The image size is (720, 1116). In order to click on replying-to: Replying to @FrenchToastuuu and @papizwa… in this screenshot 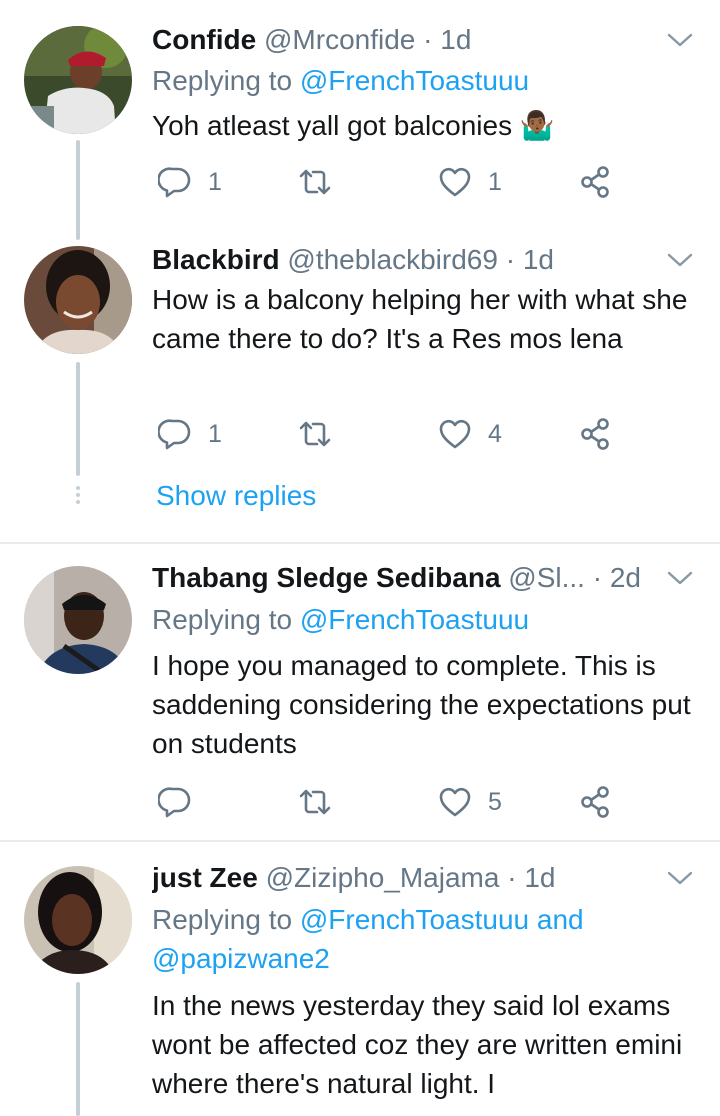, I will do `click(412, 939)`.